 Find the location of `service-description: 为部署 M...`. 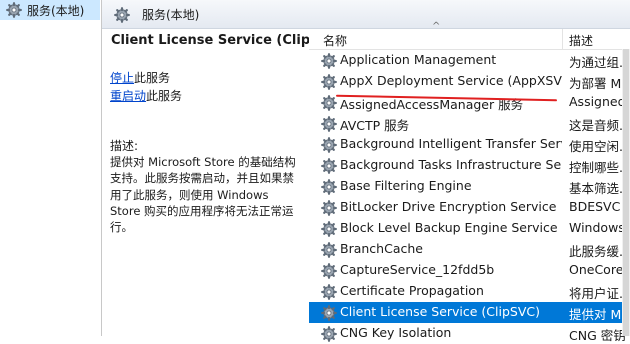

service-description: 为部署 M... is located at coordinates (597, 83).